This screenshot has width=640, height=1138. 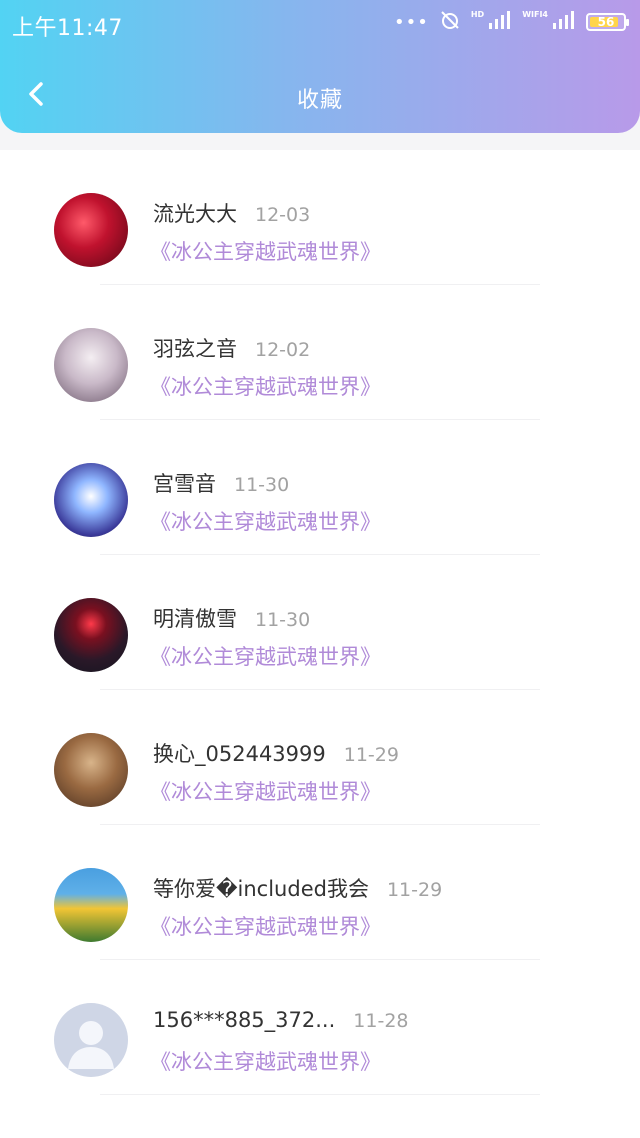 I want to click on navbar: 收藏, so click(x=320, y=96).